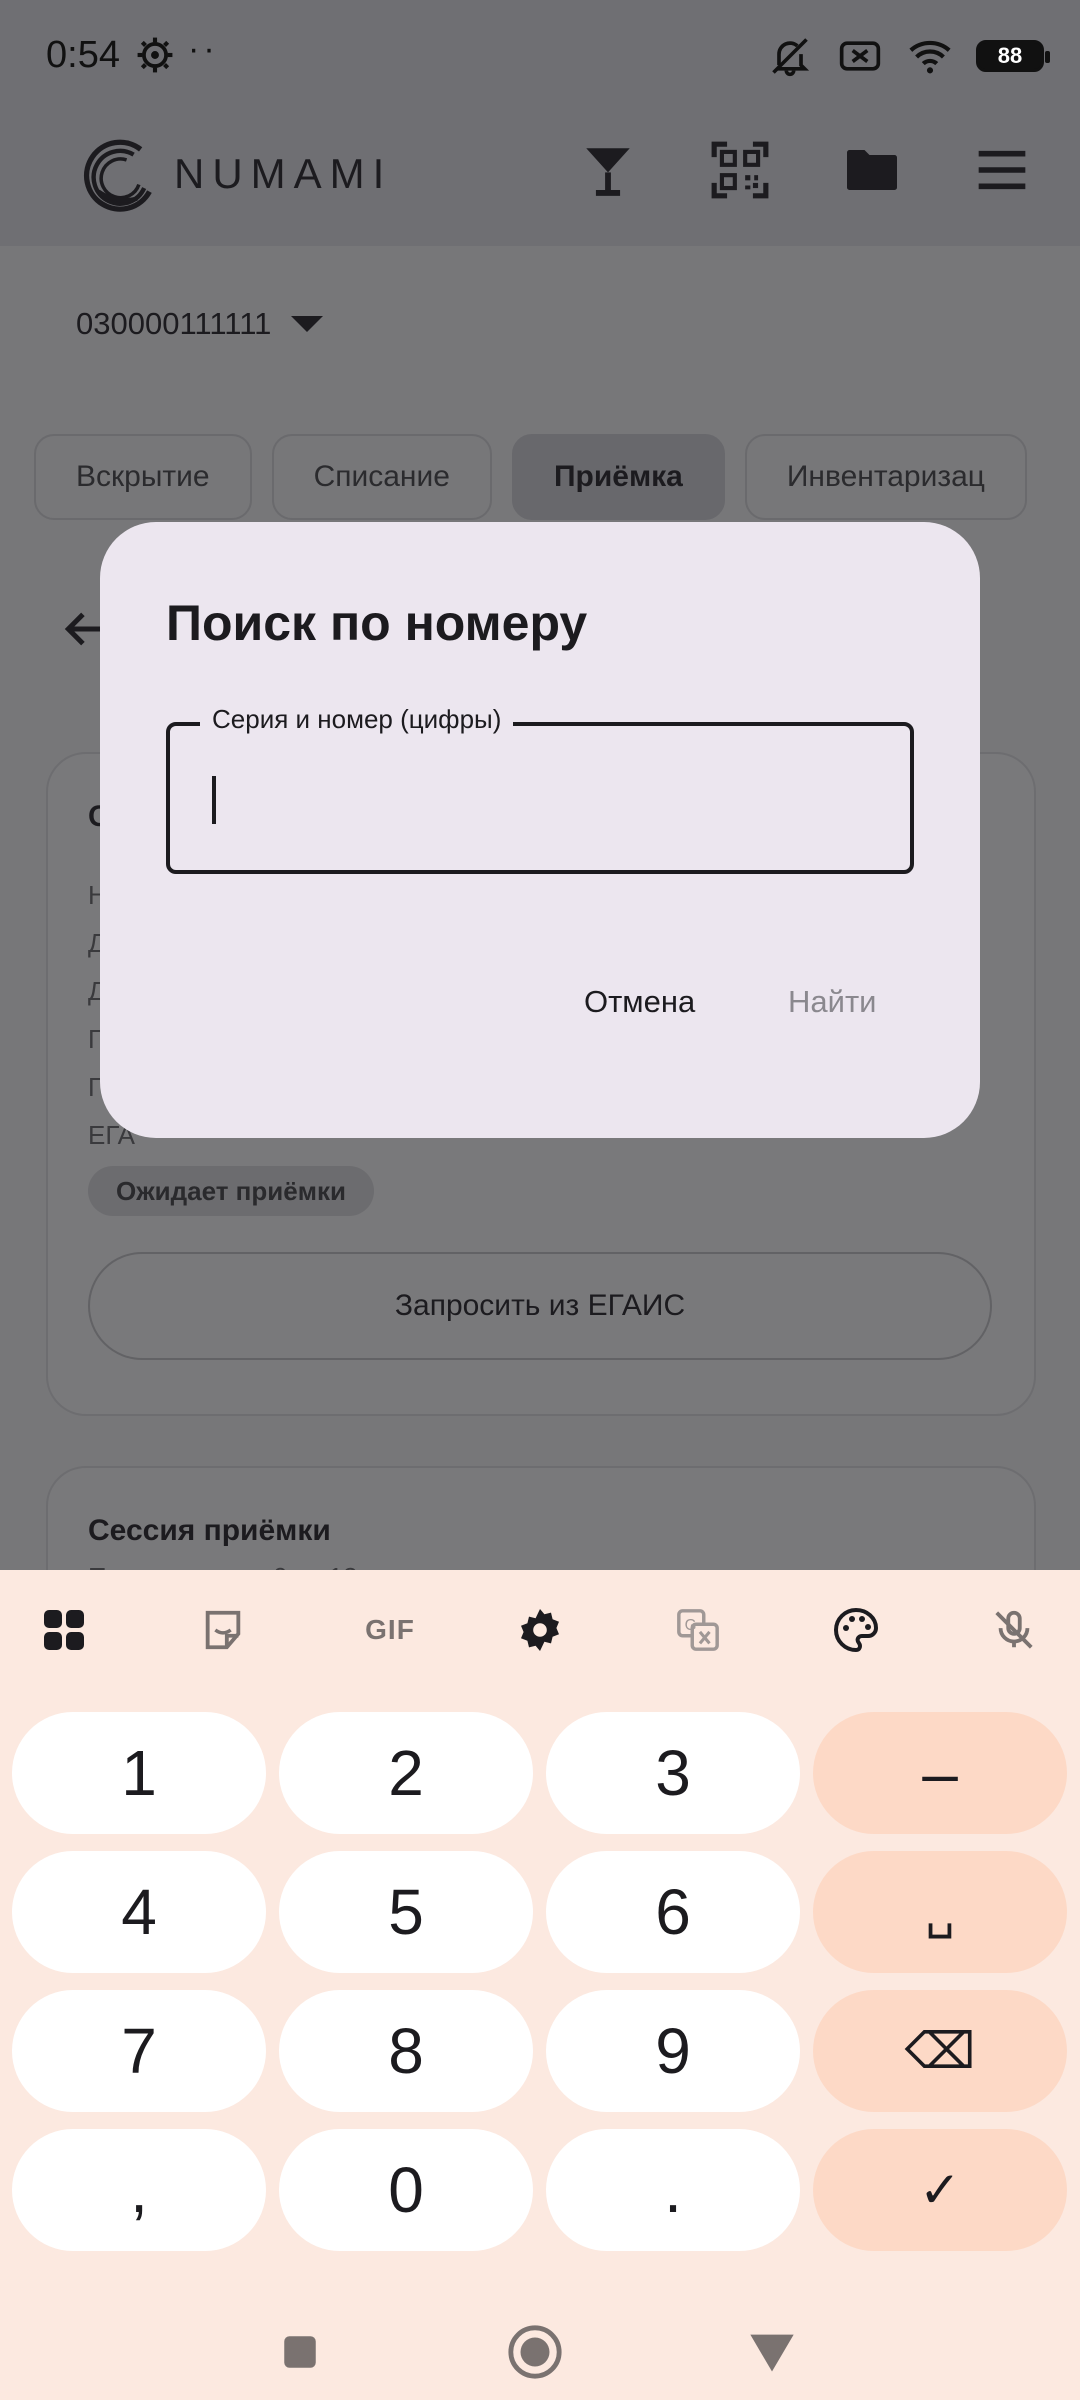 Image resolution: width=1080 pixels, height=2400 pixels. What do you see at coordinates (940, 2051) in the screenshot?
I see `key-backspace: ⌫` at bounding box center [940, 2051].